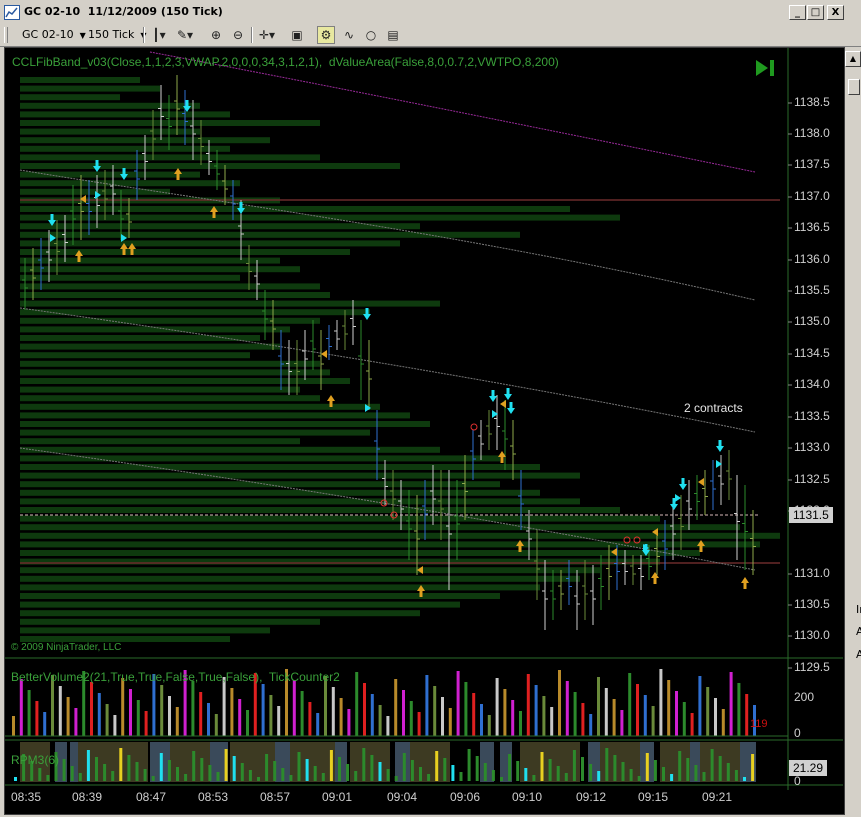 Image resolution: width=861 pixels, height=817 pixels. I want to click on price-tick-label: 1135.0, so click(812, 321).